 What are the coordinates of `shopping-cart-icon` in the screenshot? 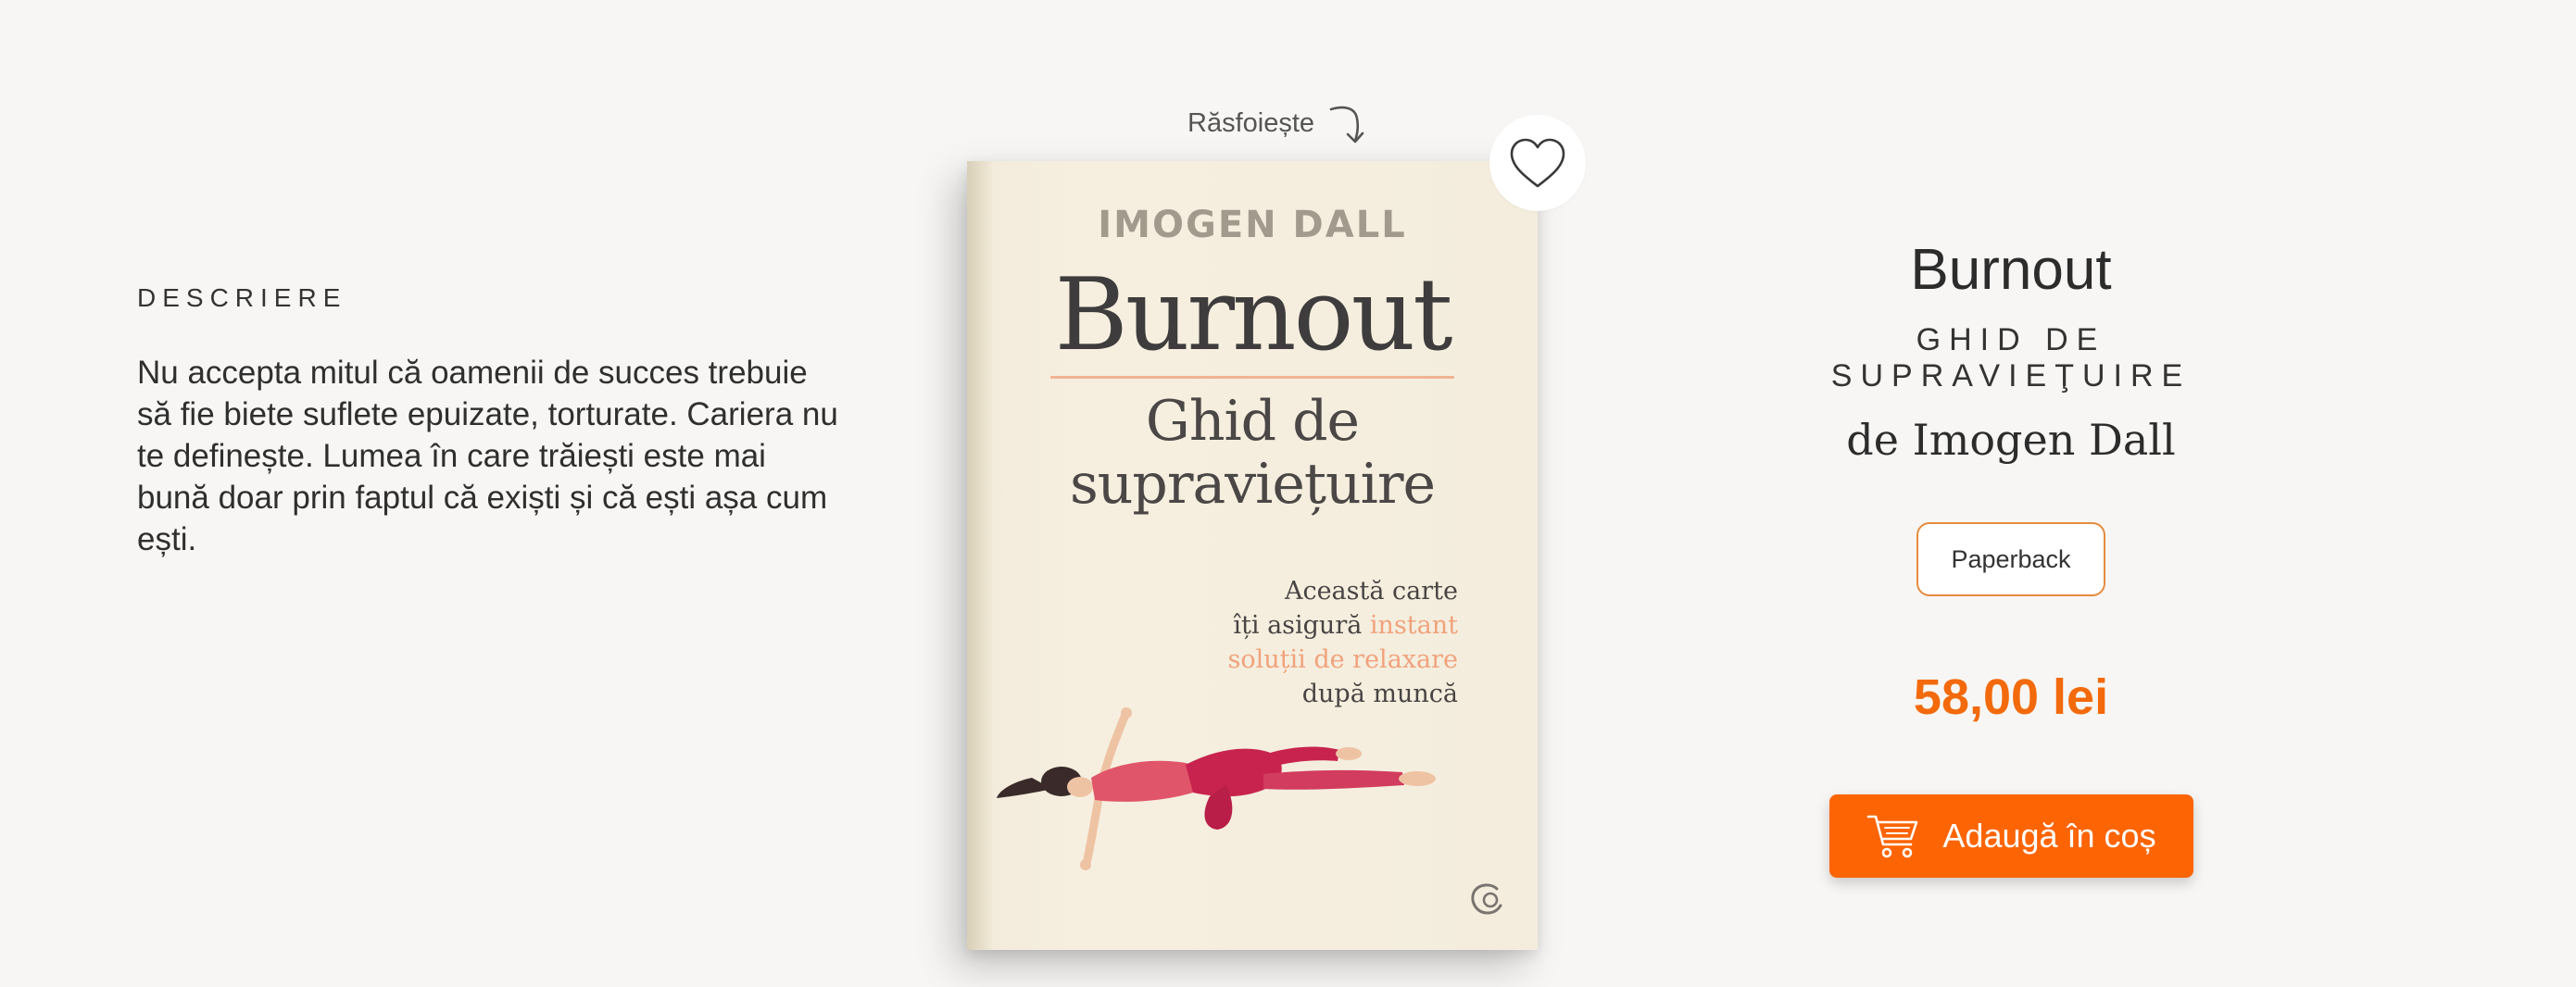 It's located at (1892, 836).